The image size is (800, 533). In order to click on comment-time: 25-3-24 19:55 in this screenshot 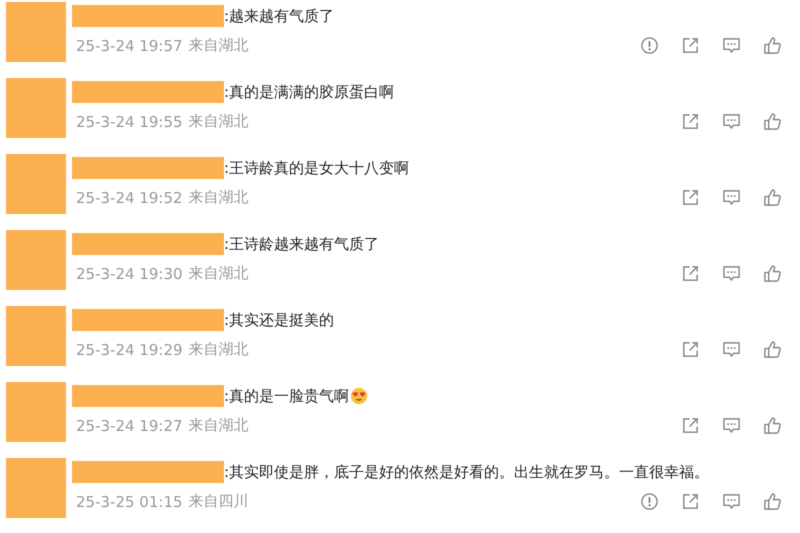, I will do `click(129, 121)`.